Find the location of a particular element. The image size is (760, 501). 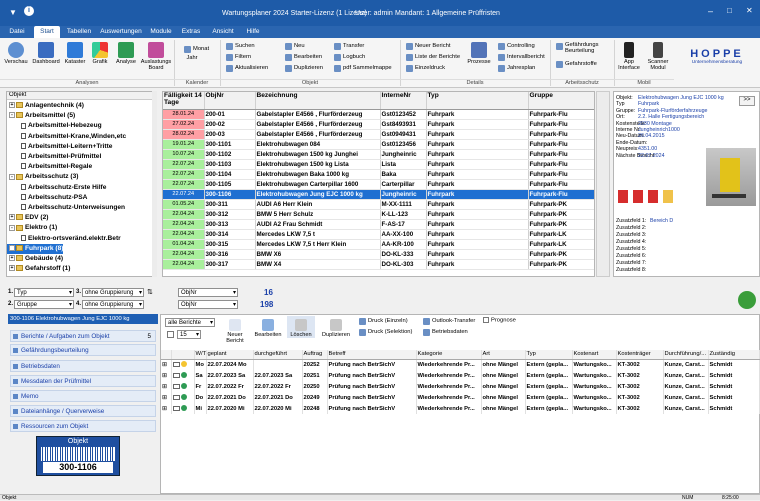

sort-combo-1: ObjNr is located at coordinates (208, 292).